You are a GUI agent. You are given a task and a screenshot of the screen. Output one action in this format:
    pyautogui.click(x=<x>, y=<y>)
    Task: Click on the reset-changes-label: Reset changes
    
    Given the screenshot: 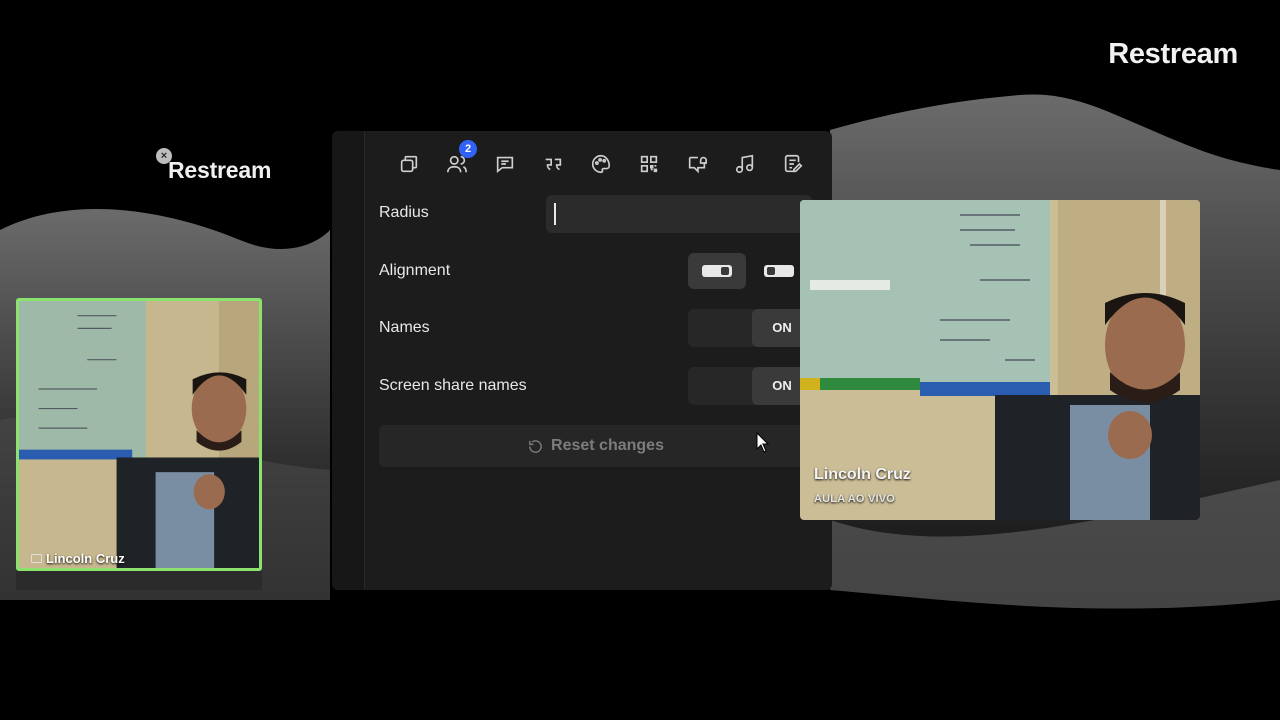 What is the action you would take?
    pyautogui.click(x=607, y=445)
    